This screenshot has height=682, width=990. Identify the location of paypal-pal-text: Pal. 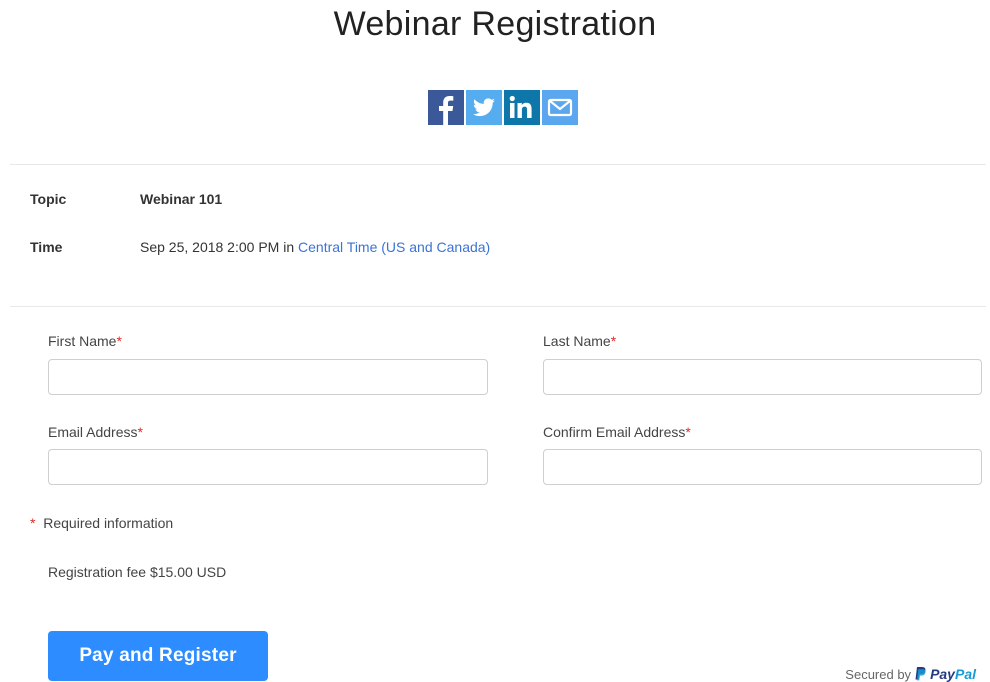
(965, 674).